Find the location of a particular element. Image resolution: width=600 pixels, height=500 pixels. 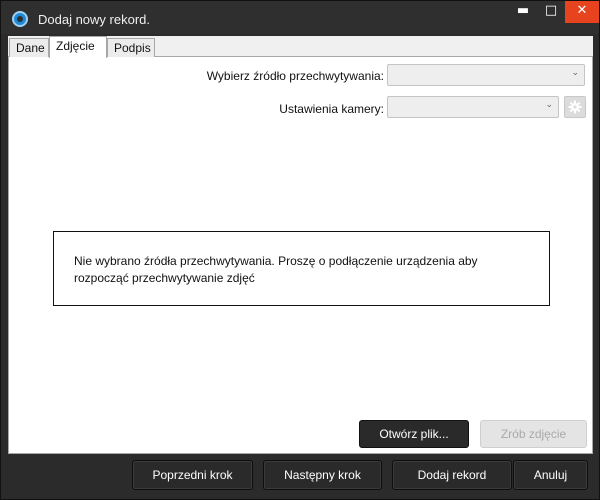

gear-icon is located at coordinates (575, 107).